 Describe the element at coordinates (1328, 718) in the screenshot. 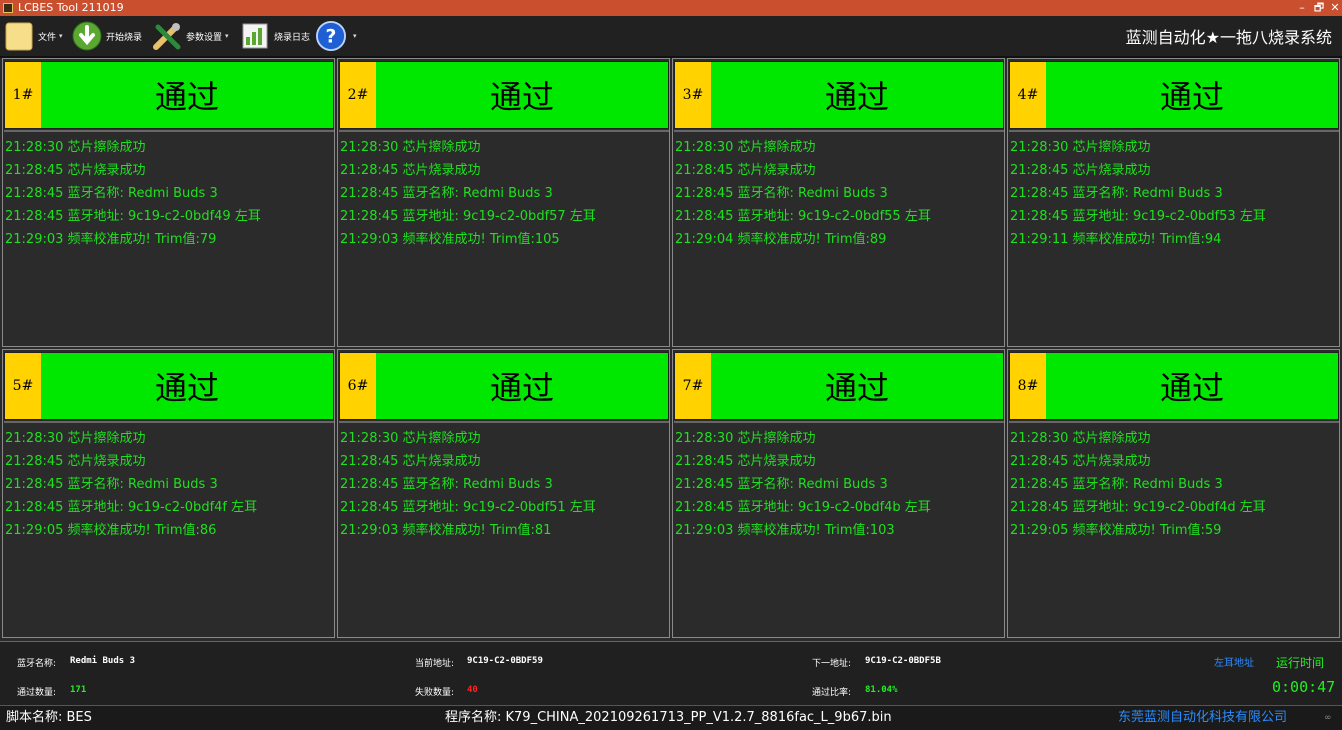

I see `resize-grip-icon: ∞` at that location.